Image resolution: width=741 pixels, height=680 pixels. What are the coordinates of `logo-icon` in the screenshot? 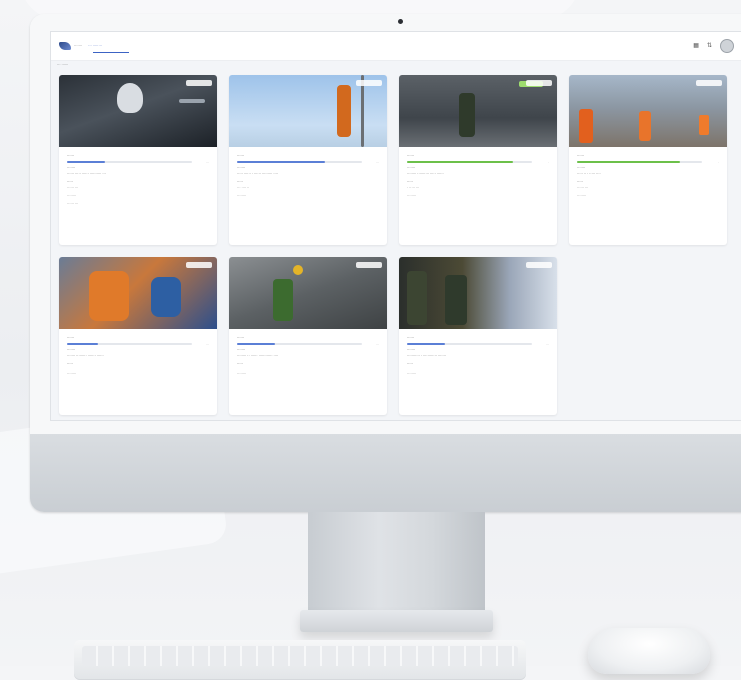 It's located at (65, 46).